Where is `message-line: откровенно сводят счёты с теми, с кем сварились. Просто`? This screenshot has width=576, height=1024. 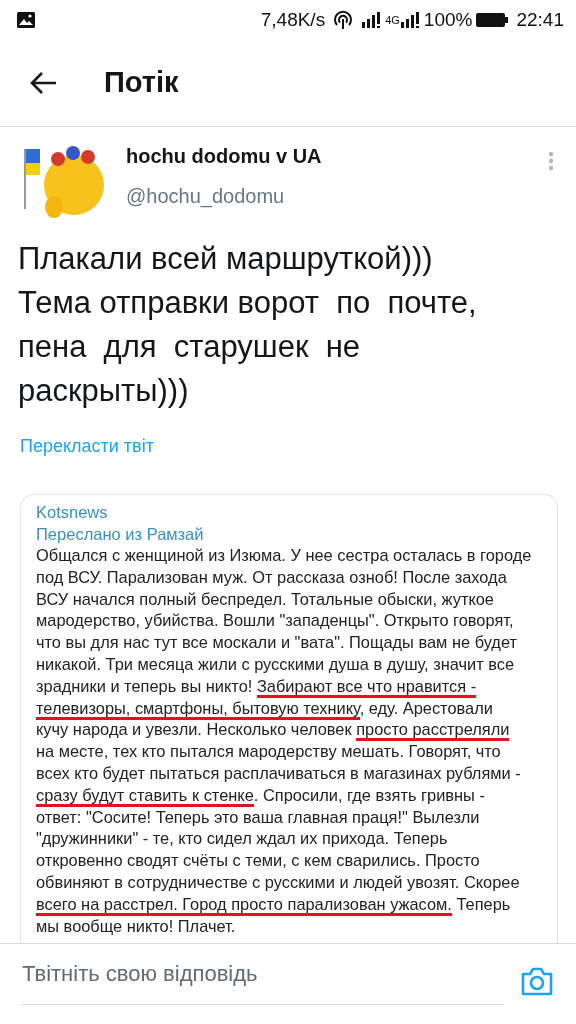
message-line: откровенно сводят счёты с теми, с кем сварились. Просто is located at coordinates (258, 861).